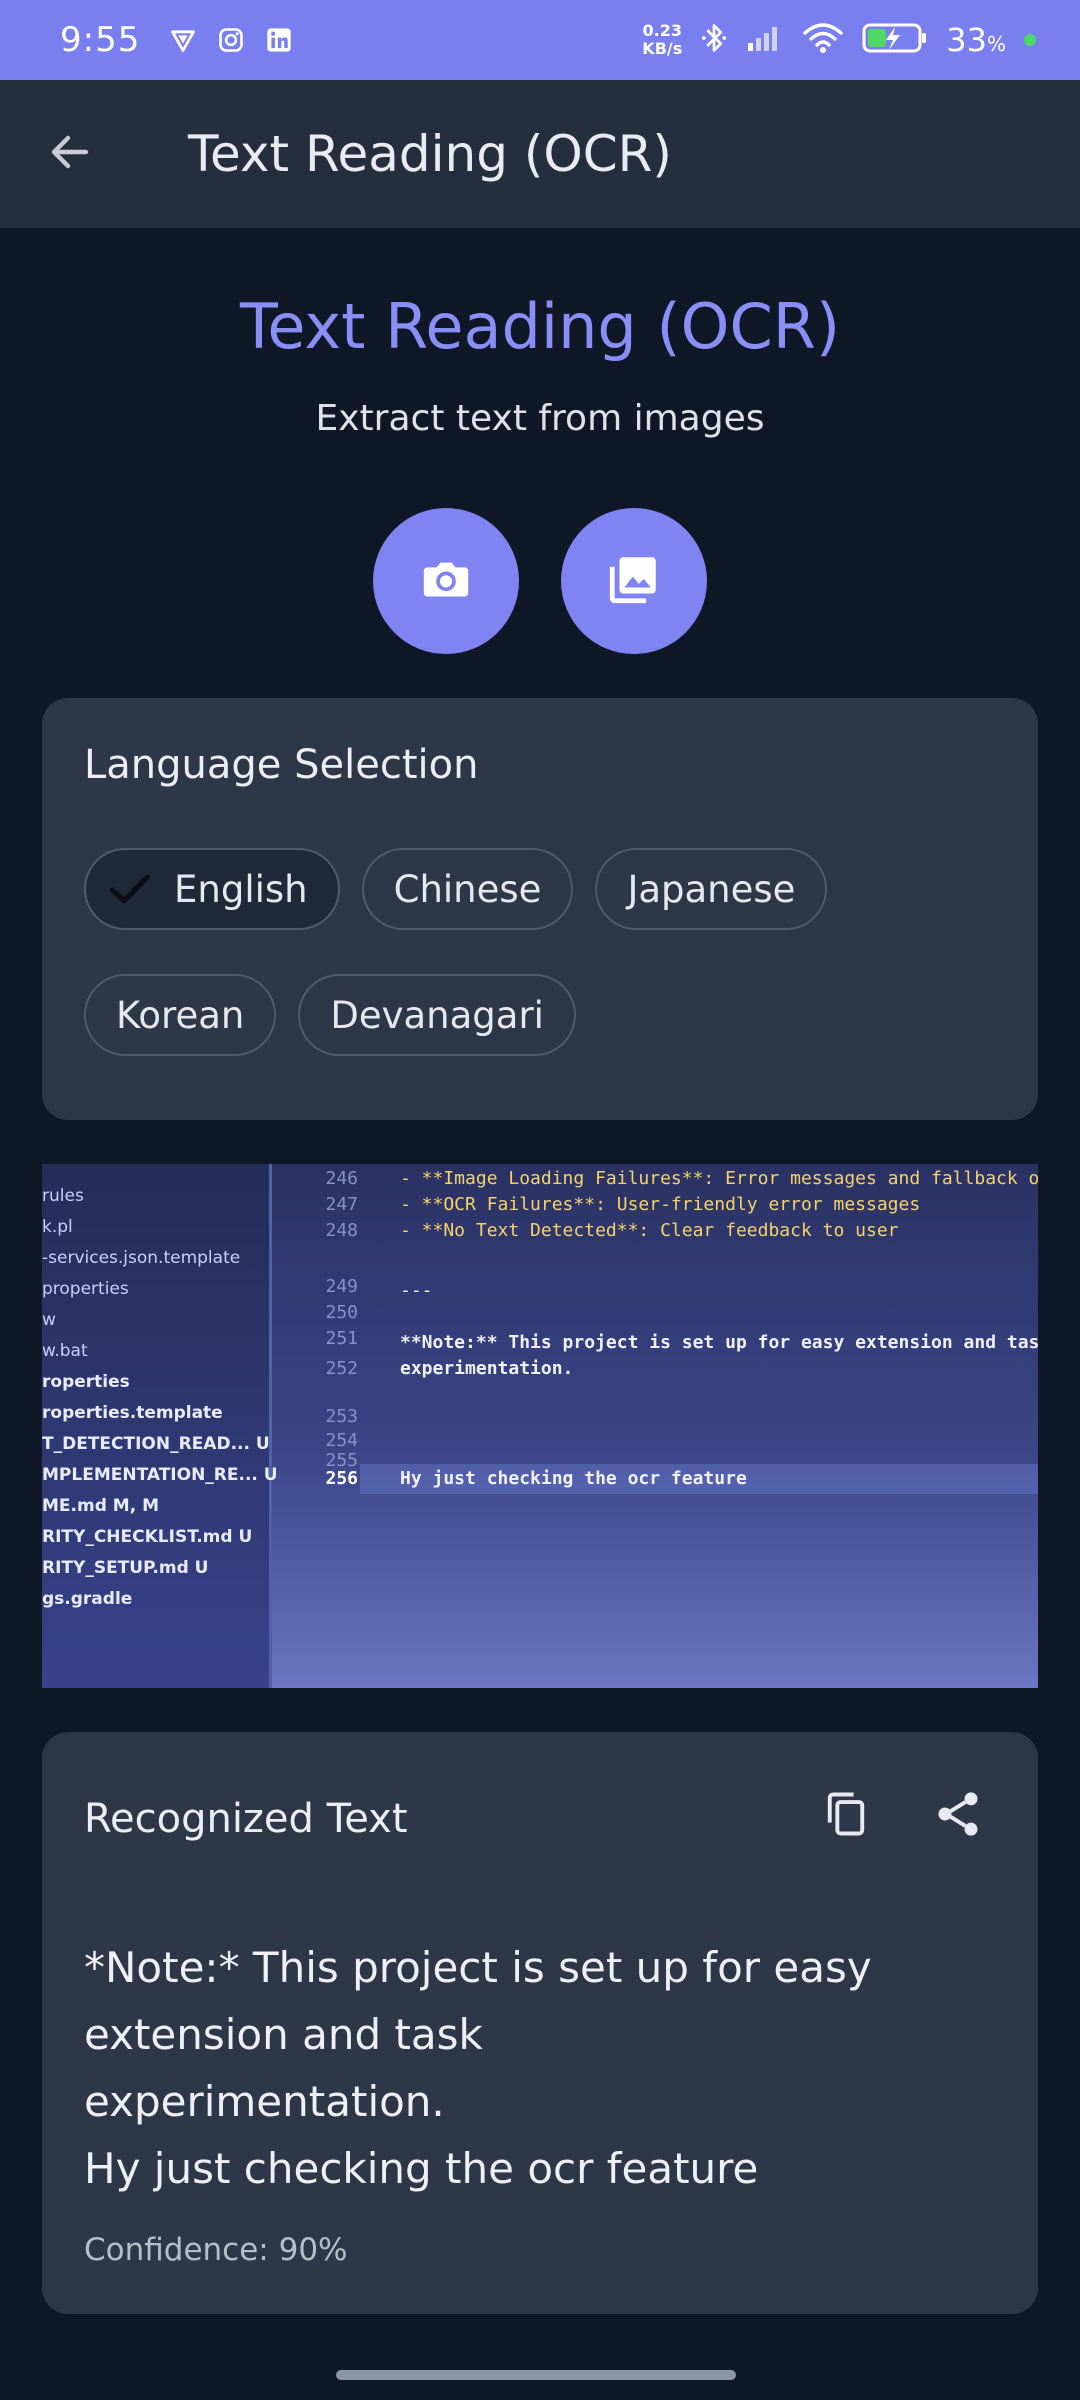 This screenshot has height=2400, width=1080. I want to click on recognized-text-actions, so click(902, 1816).